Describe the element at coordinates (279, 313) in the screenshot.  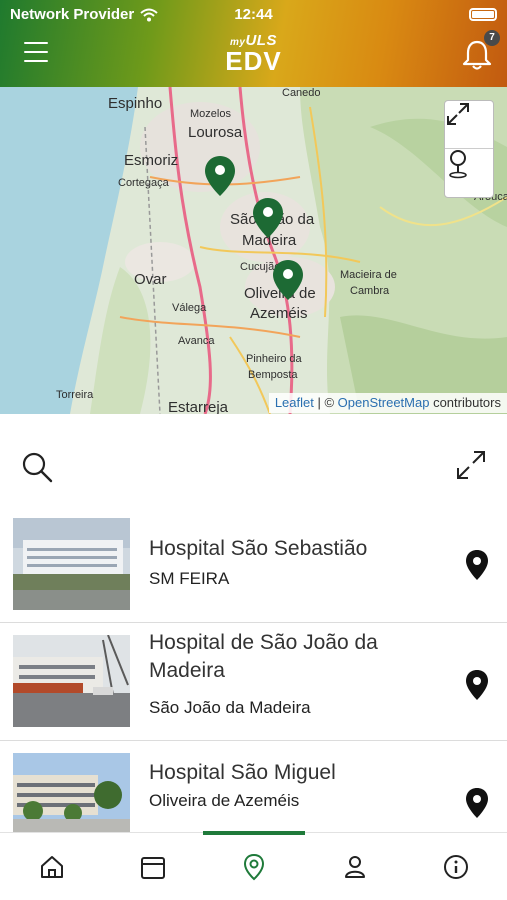
I see `map-label: Azeméis` at that location.